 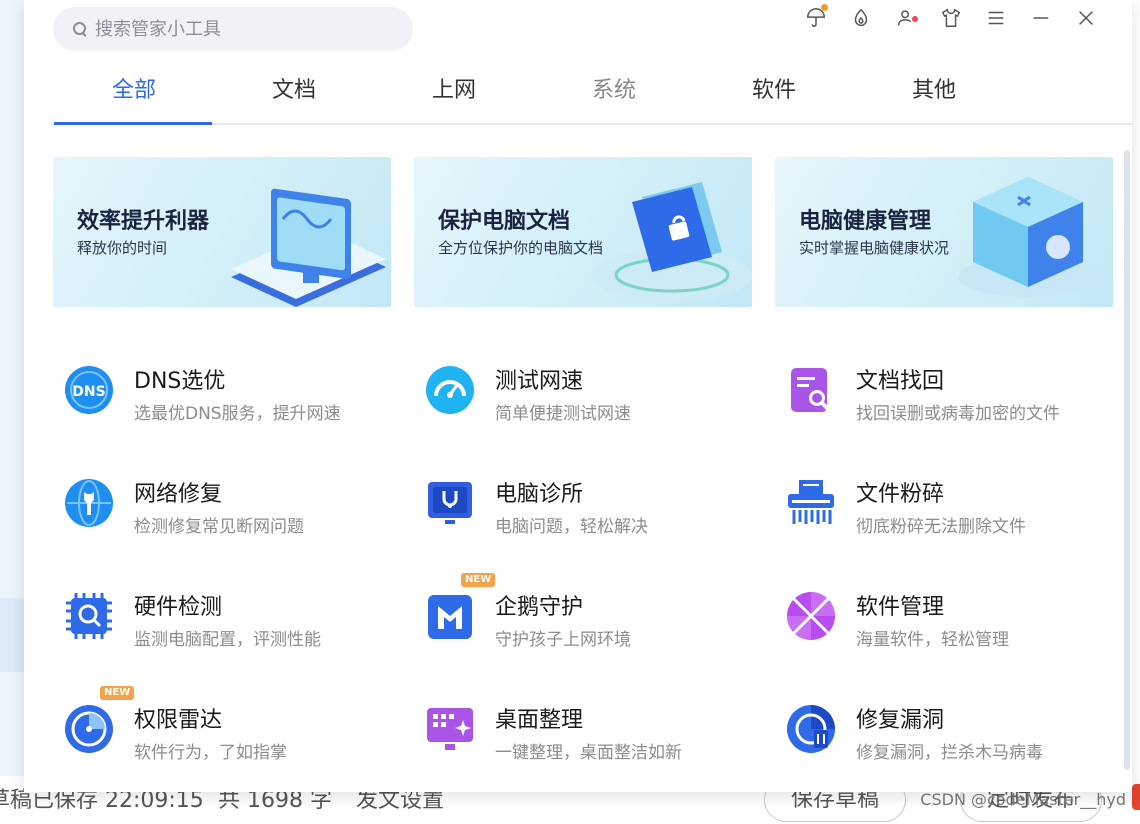 I want to click on tool-pc-clinic: 电脑诊所 电脑问题，轻松解决, so click(x=595, y=501).